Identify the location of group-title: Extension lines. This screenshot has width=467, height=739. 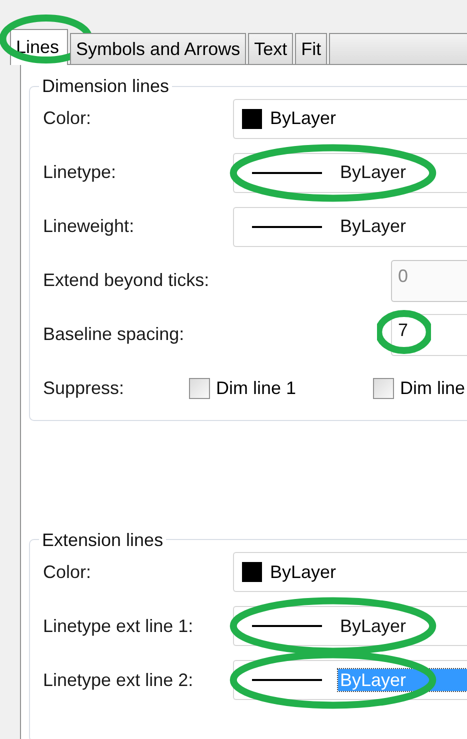
(102, 539).